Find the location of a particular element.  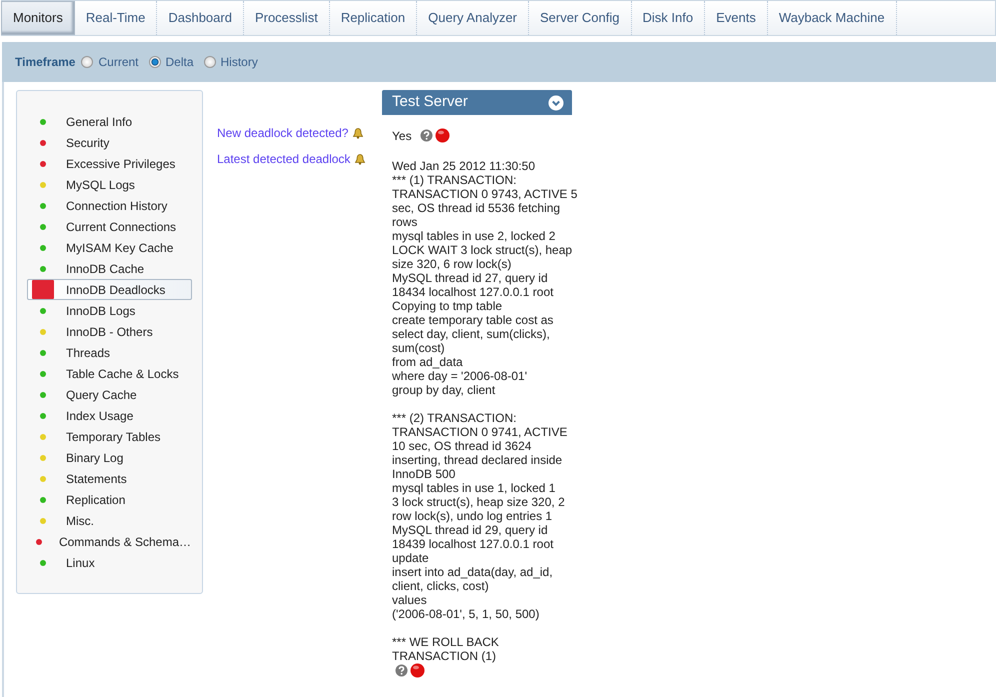

deadlock-text: client, clicks, cost) is located at coordinates (440, 586).